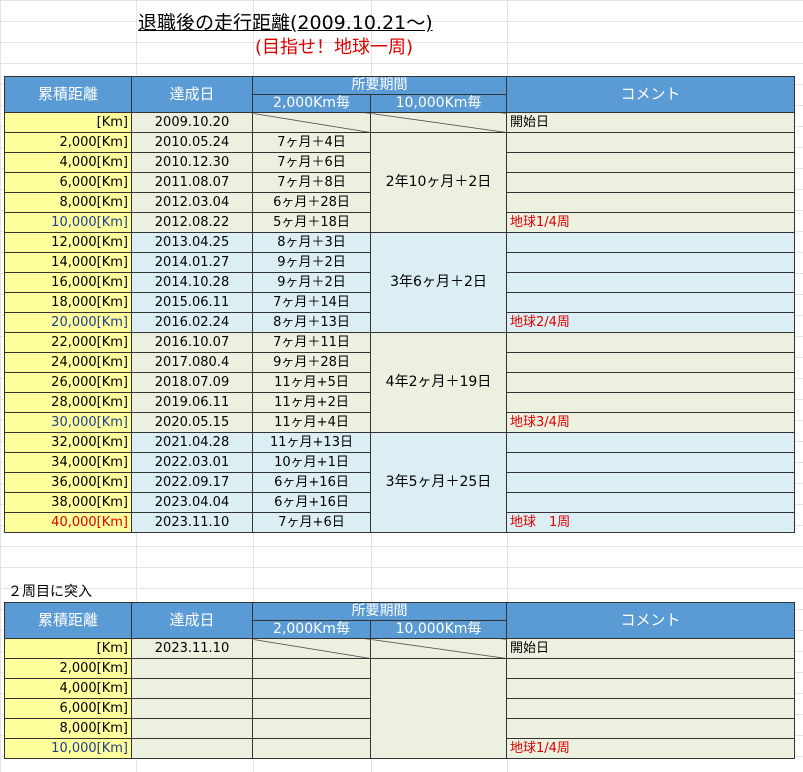 This screenshot has width=803, height=772. What do you see at coordinates (192, 620) in the screenshot?
I see `header-date: 達成日` at bounding box center [192, 620].